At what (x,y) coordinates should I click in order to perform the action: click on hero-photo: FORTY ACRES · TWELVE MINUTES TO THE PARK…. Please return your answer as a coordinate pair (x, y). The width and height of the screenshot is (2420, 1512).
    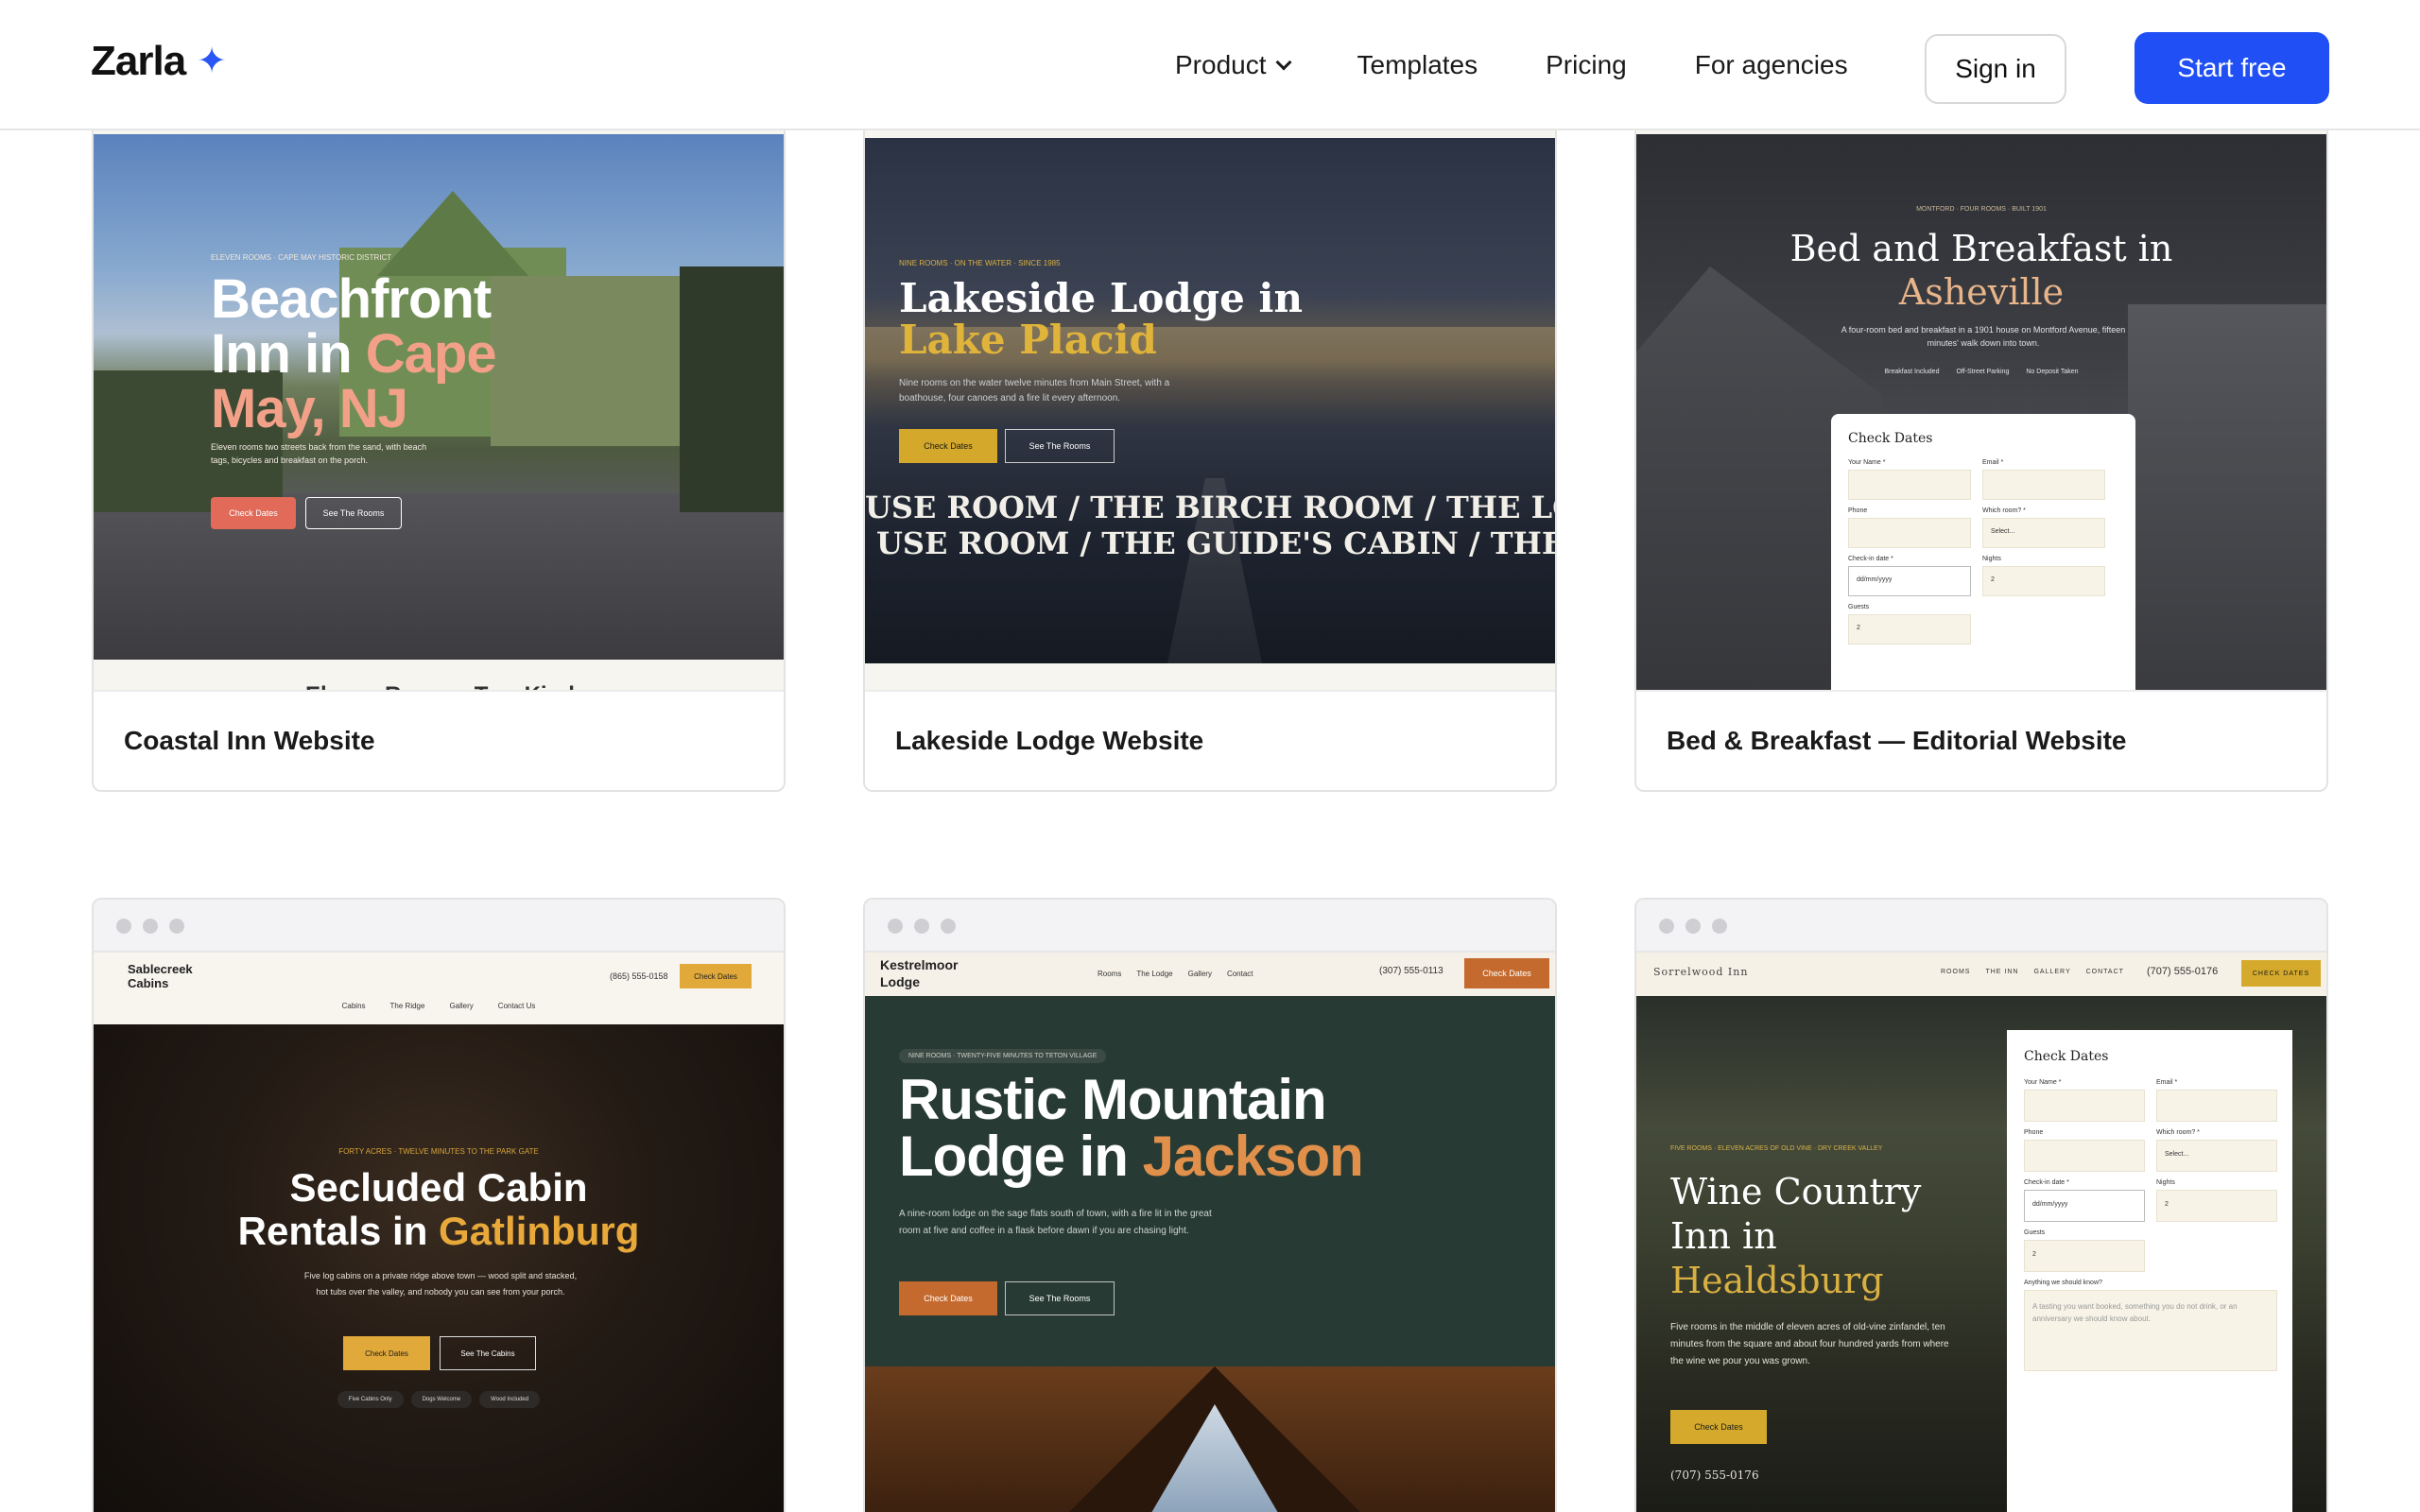
    Looking at the image, I should click on (439, 1268).